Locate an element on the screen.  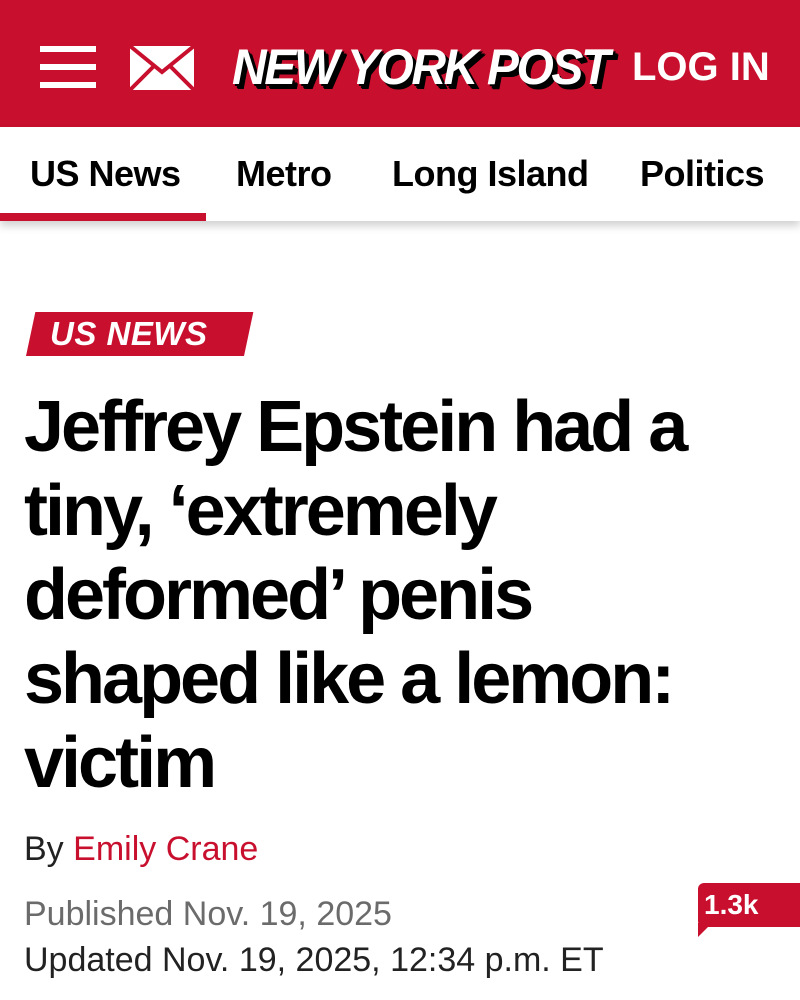
nav-item-metro: Metro is located at coordinates (284, 174).